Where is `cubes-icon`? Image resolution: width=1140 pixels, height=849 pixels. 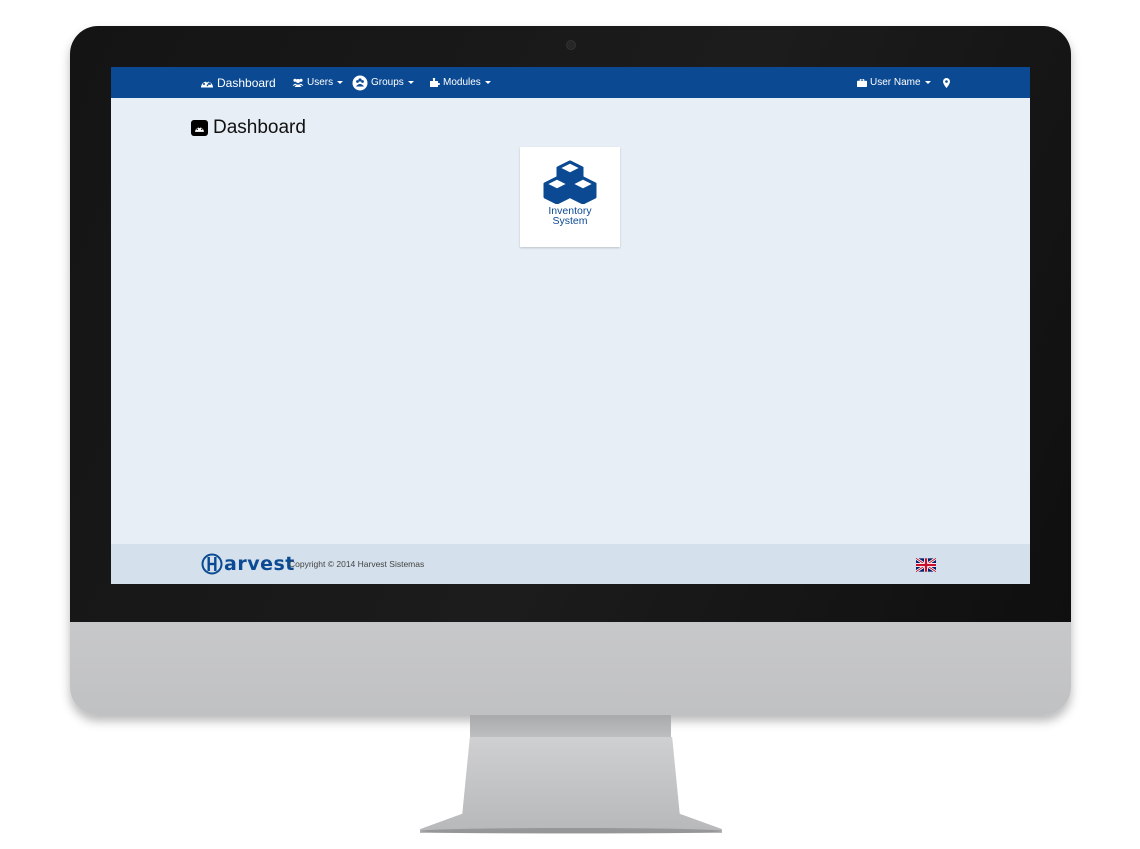
cubes-icon is located at coordinates (570, 182).